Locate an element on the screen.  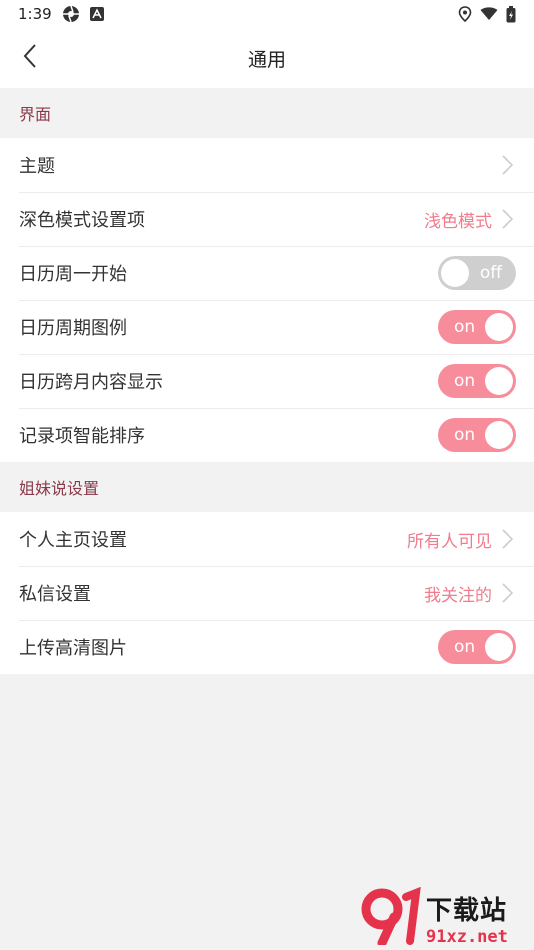
cross-month-toggle: on is located at coordinates (477, 381).